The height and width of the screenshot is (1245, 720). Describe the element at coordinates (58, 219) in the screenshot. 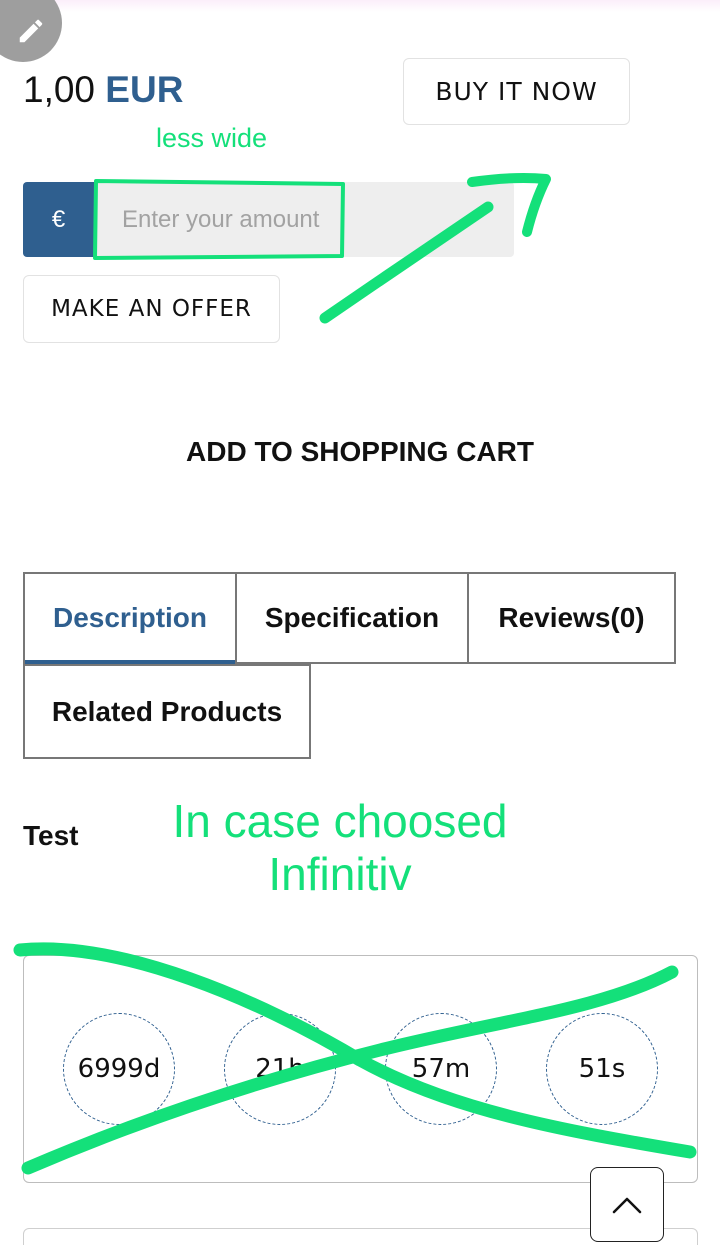

I see `currency-addon: €` at that location.